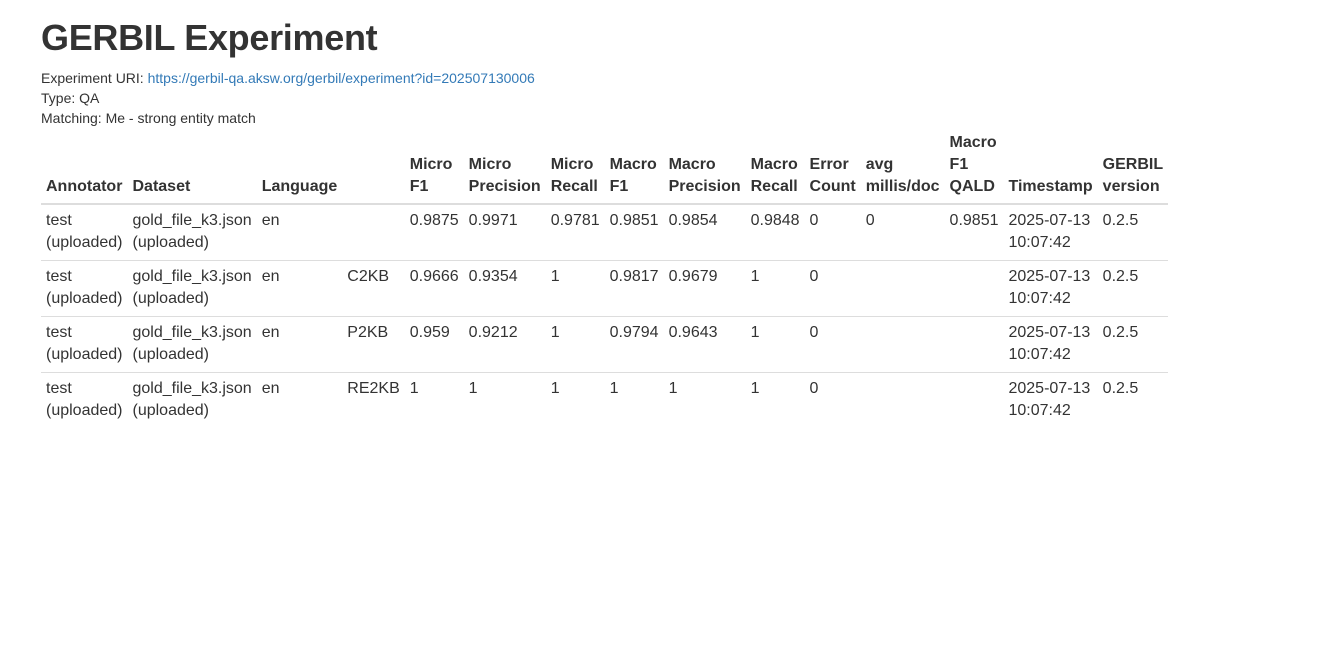 This screenshot has width=1340, height=648. What do you see at coordinates (693, 220) in the screenshot?
I see `cell-text: 0.9854` at bounding box center [693, 220].